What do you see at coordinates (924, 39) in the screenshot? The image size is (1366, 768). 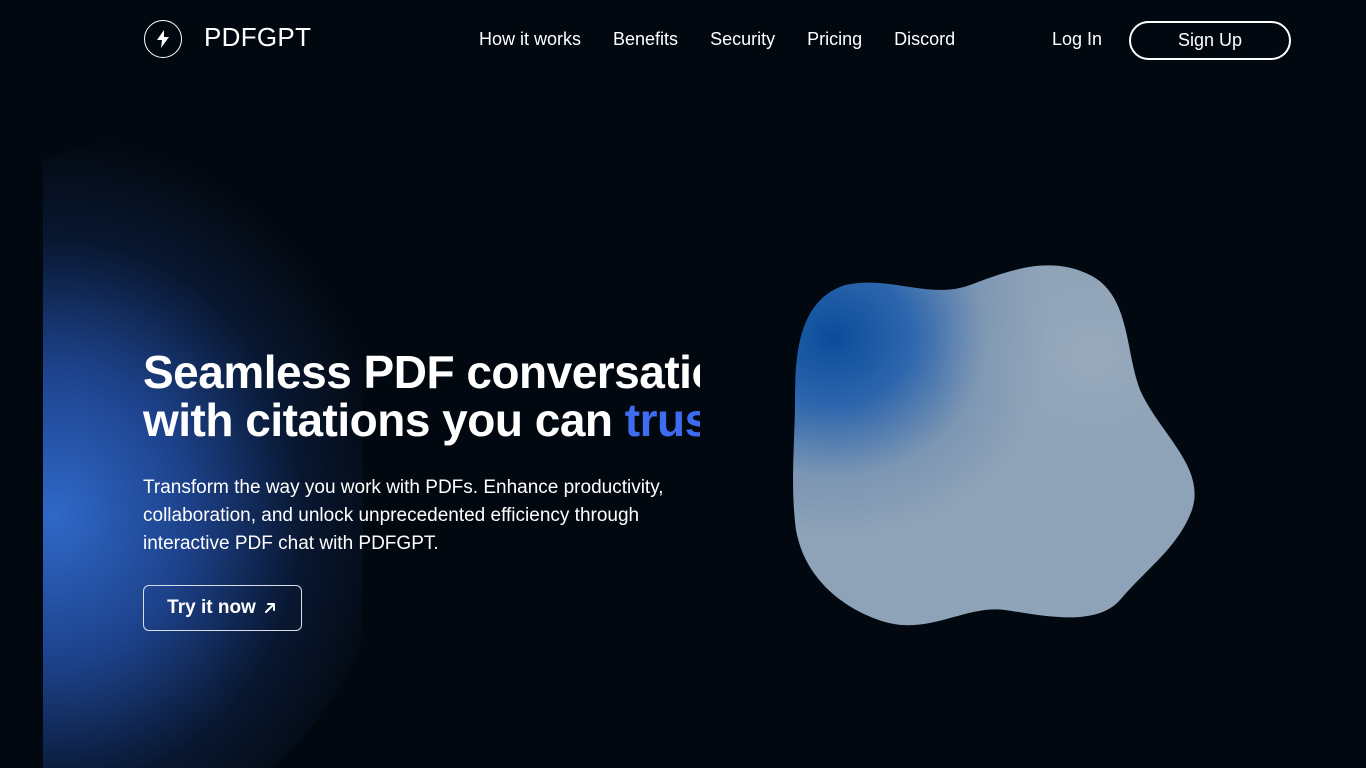 I see `nav-item-discord: Discord` at bounding box center [924, 39].